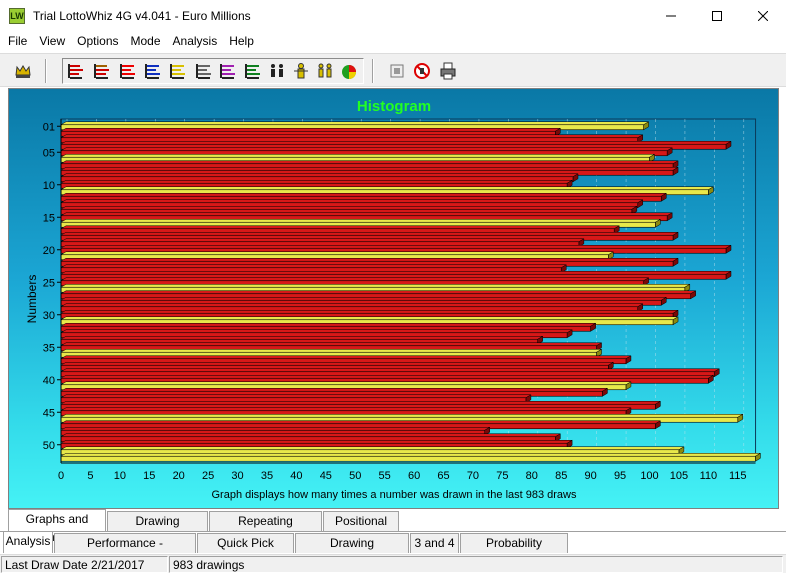  I want to click on tab-repeating-frequency: Repeating Frequency, so click(265, 528).